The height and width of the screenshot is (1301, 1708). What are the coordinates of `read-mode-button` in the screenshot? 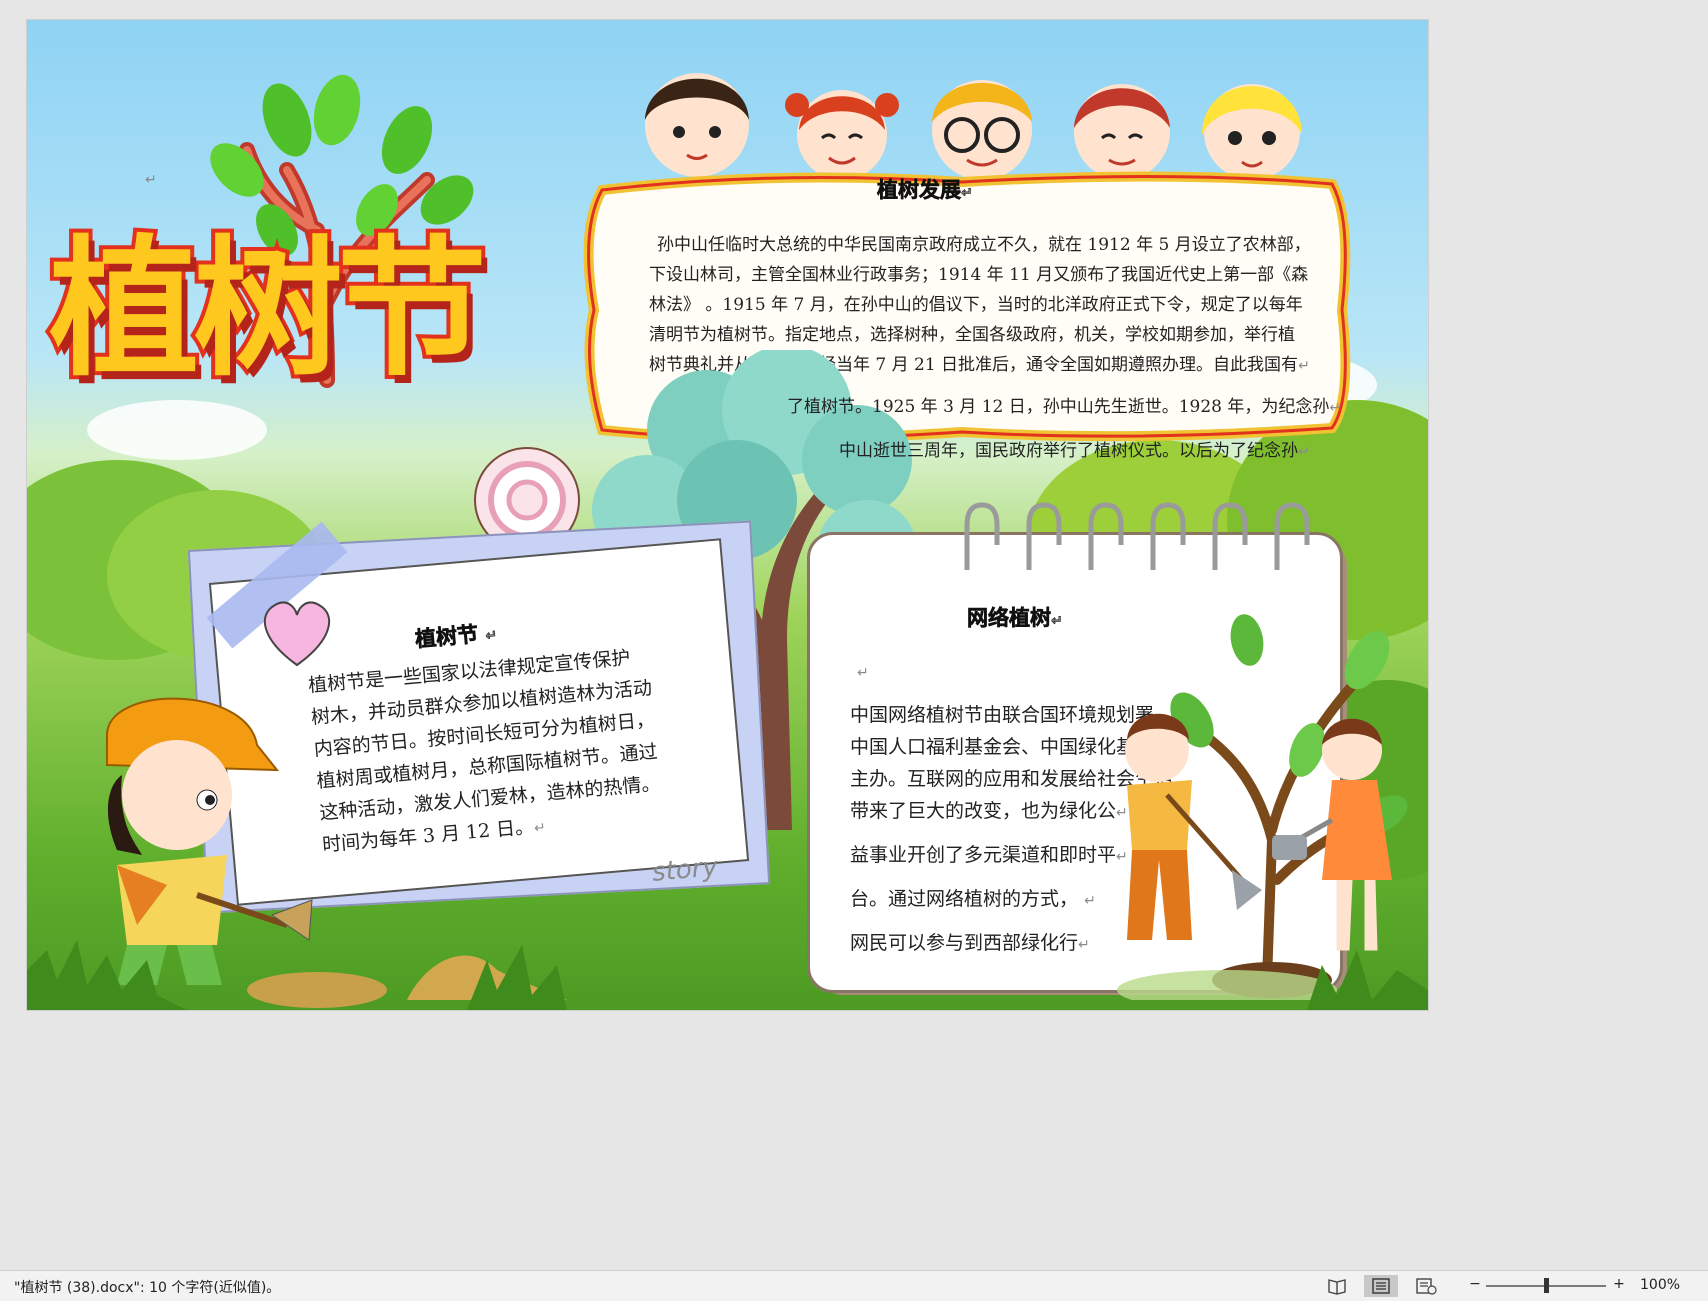 It's located at (1337, 1286).